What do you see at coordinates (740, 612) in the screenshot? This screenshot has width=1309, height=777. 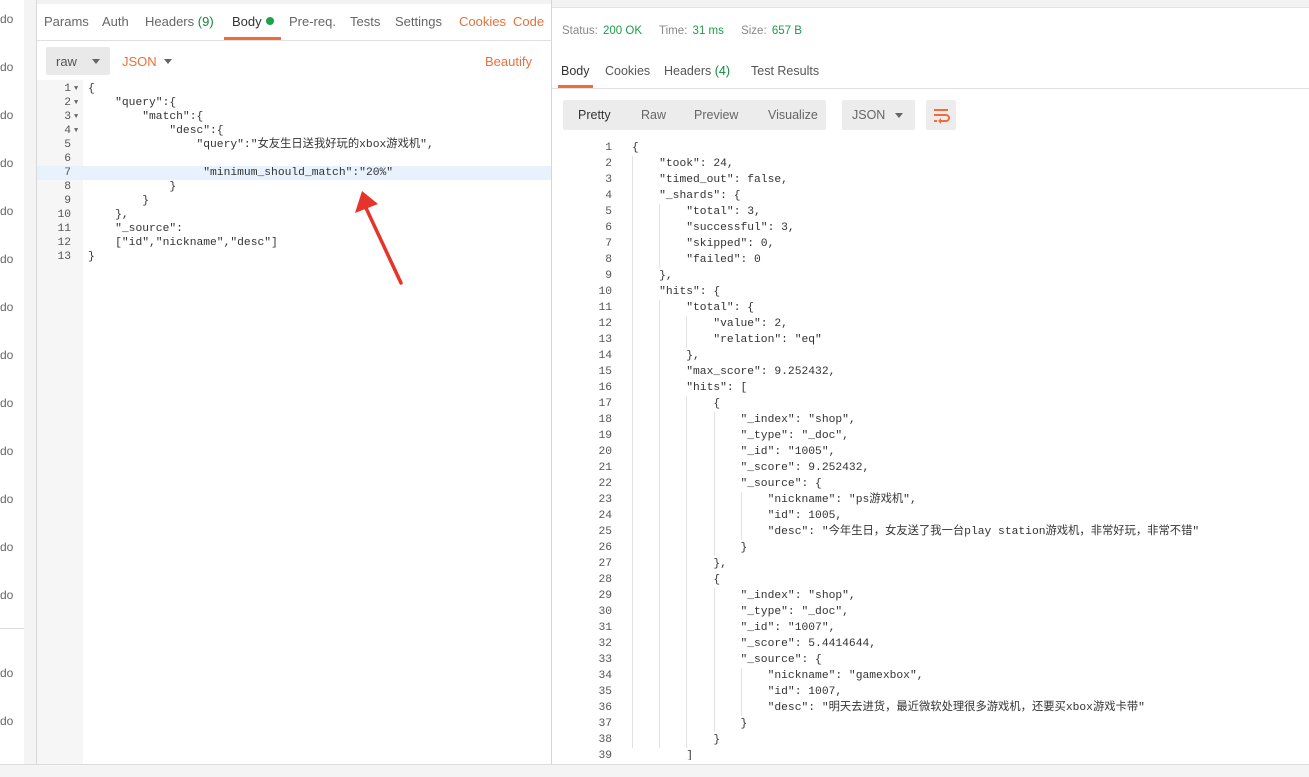 I see `response-code: "_type": "_doc",` at bounding box center [740, 612].